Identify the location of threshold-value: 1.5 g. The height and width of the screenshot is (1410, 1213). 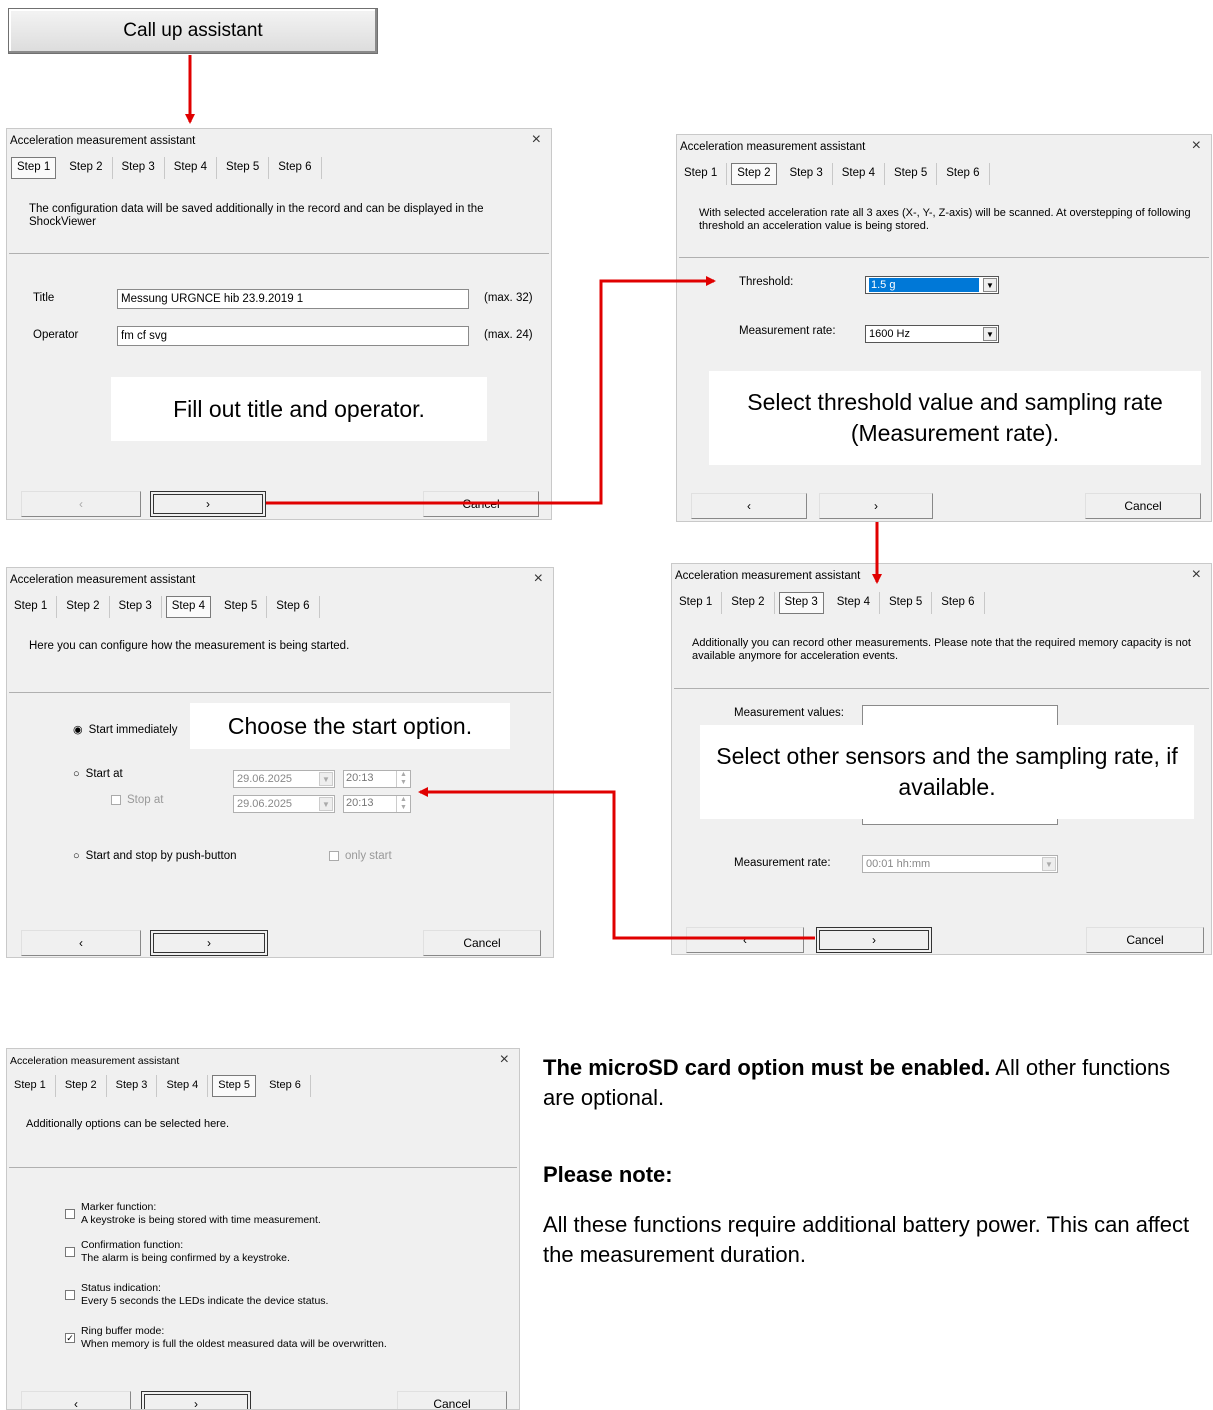
(924, 285).